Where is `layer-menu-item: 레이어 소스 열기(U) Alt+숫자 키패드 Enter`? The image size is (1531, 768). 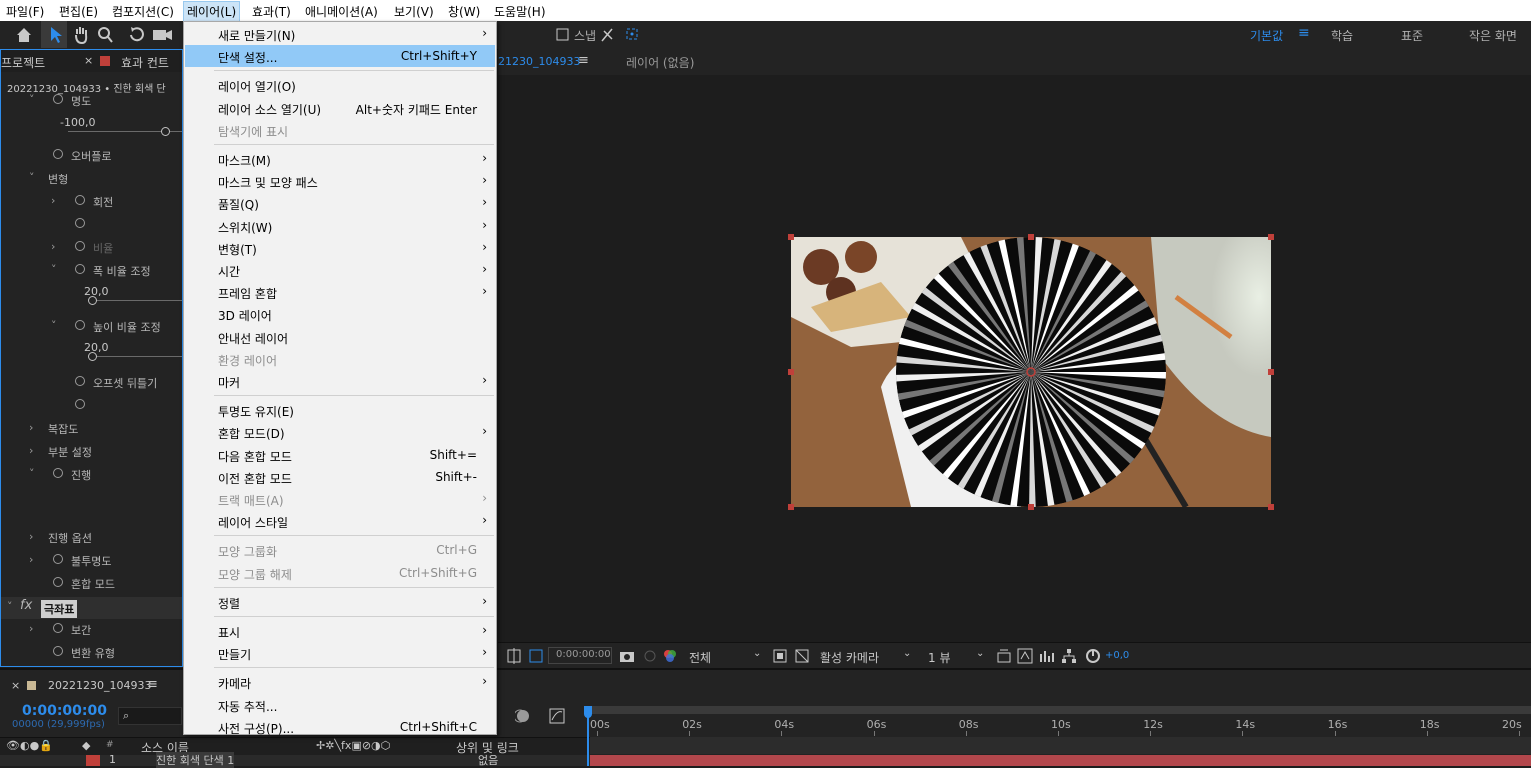
layer-menu-item: 레이어 소스 열기(U) Alt+숫자 키패드 Enter is located at coordinates (340, 108).